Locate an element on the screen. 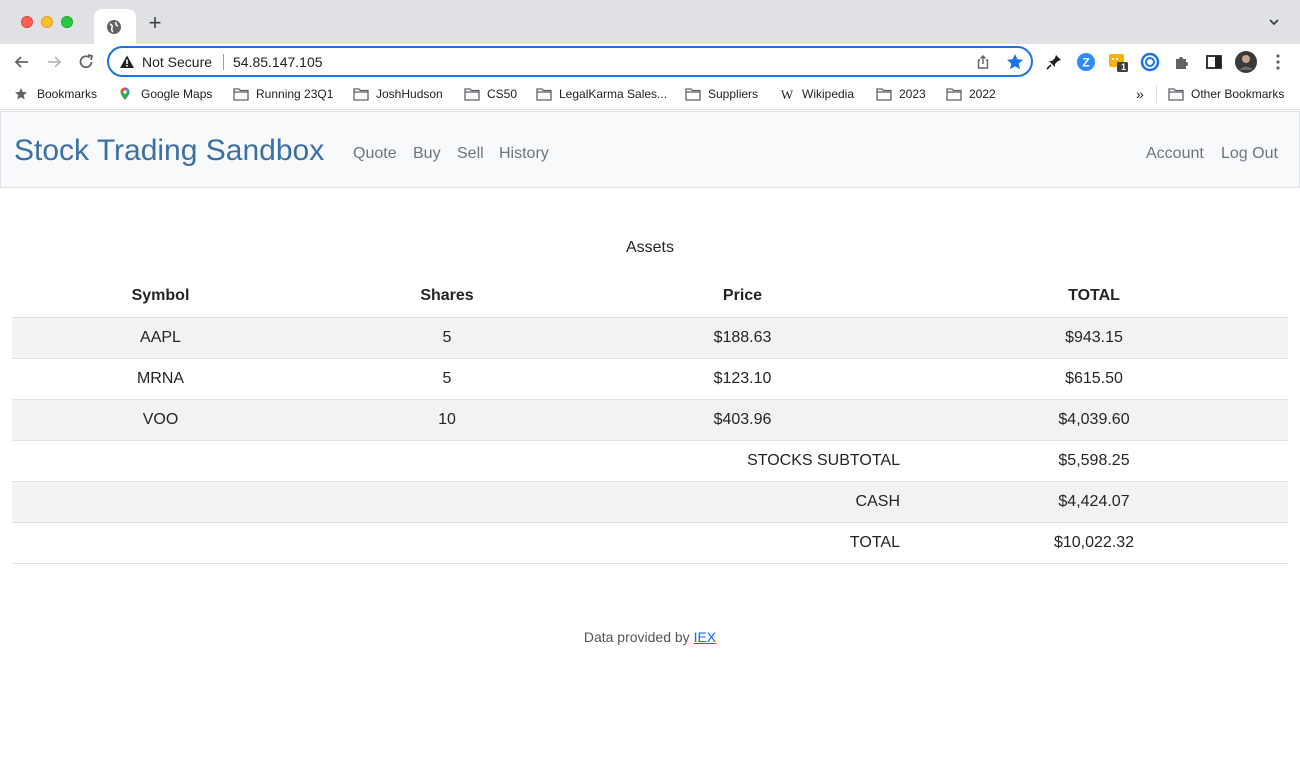 The height and width of the screenshot is (770, 1300). bookmark-label: Other Bookmarks is located at coordinates (1238, 94).